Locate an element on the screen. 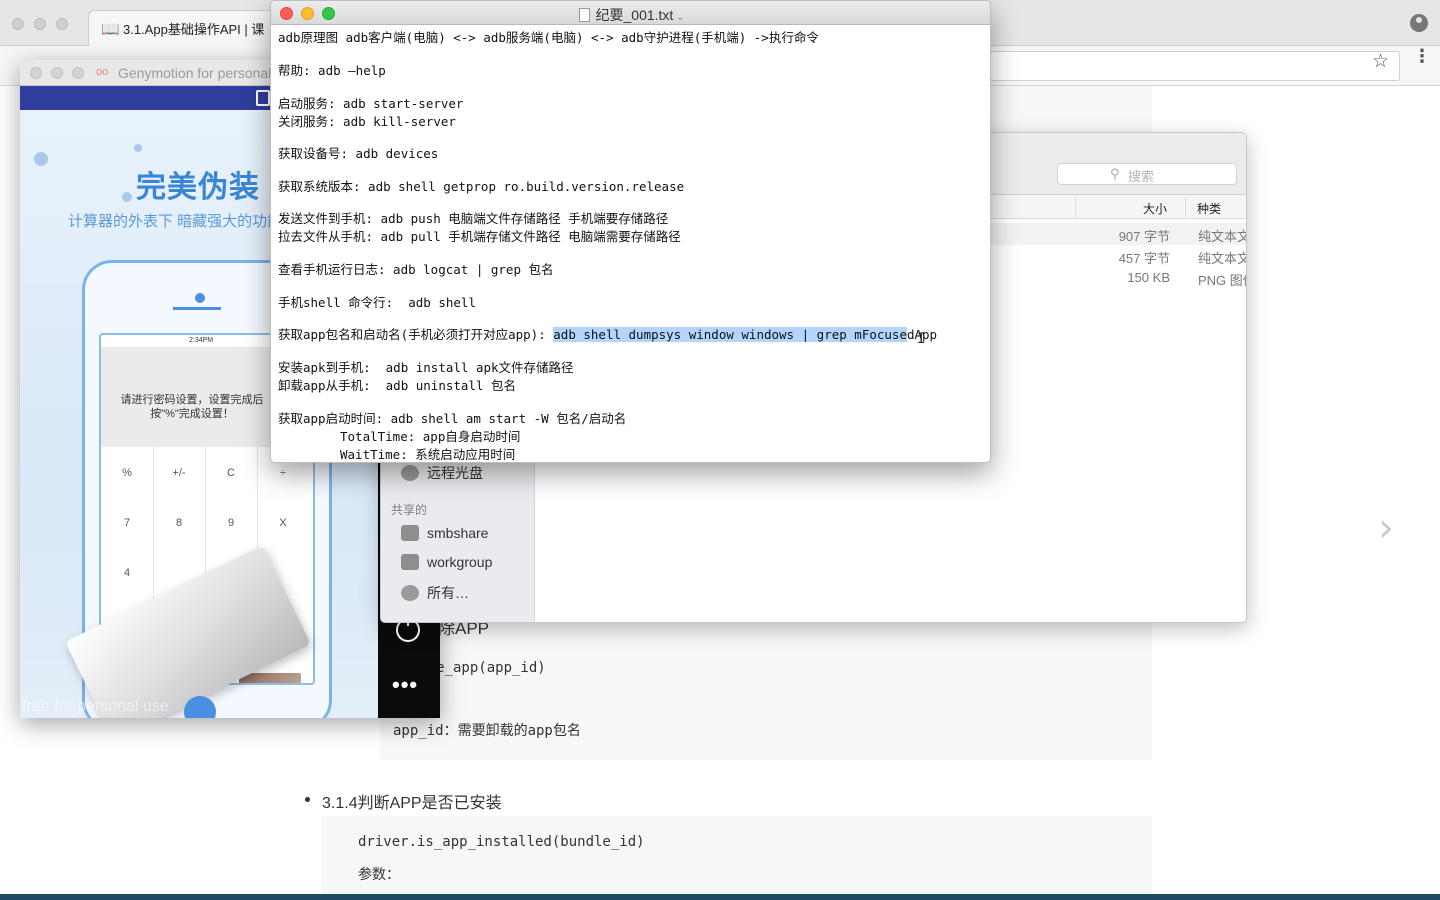  text-line: 拉去文件从手机: adb pull 手机端存储文件路径 电脑端需要存储路径 is located at coordinates (479, 236).